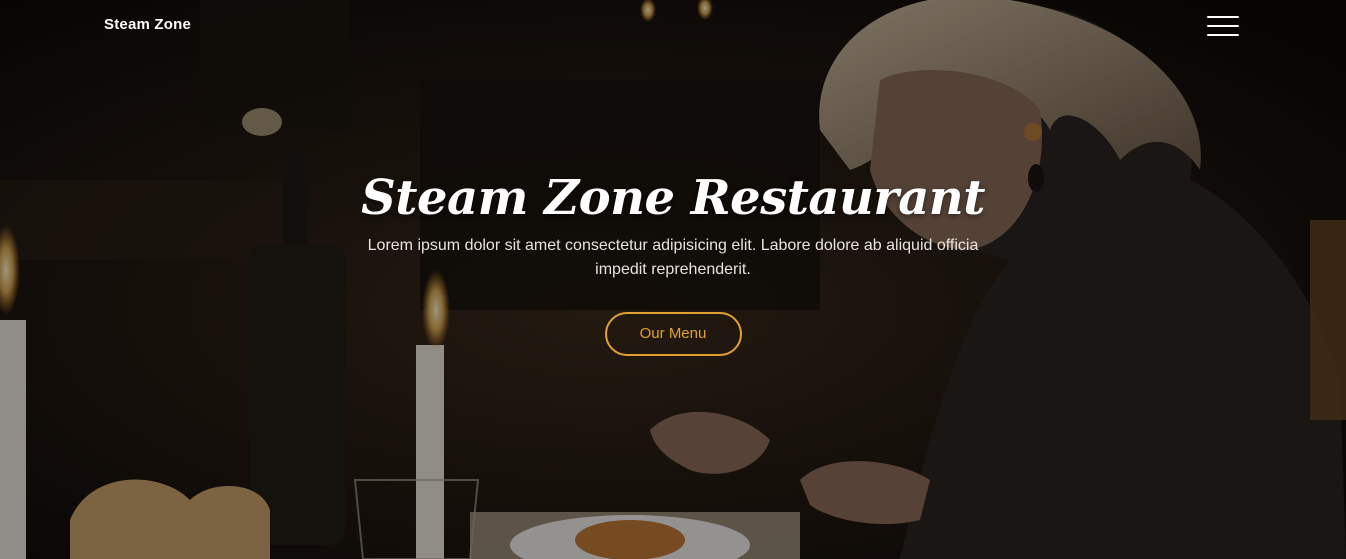  What do you see at coordinates (673, 334) in the screenshot?
I see `our-menu-button: Our Menu` at bounding box center [673, 334].